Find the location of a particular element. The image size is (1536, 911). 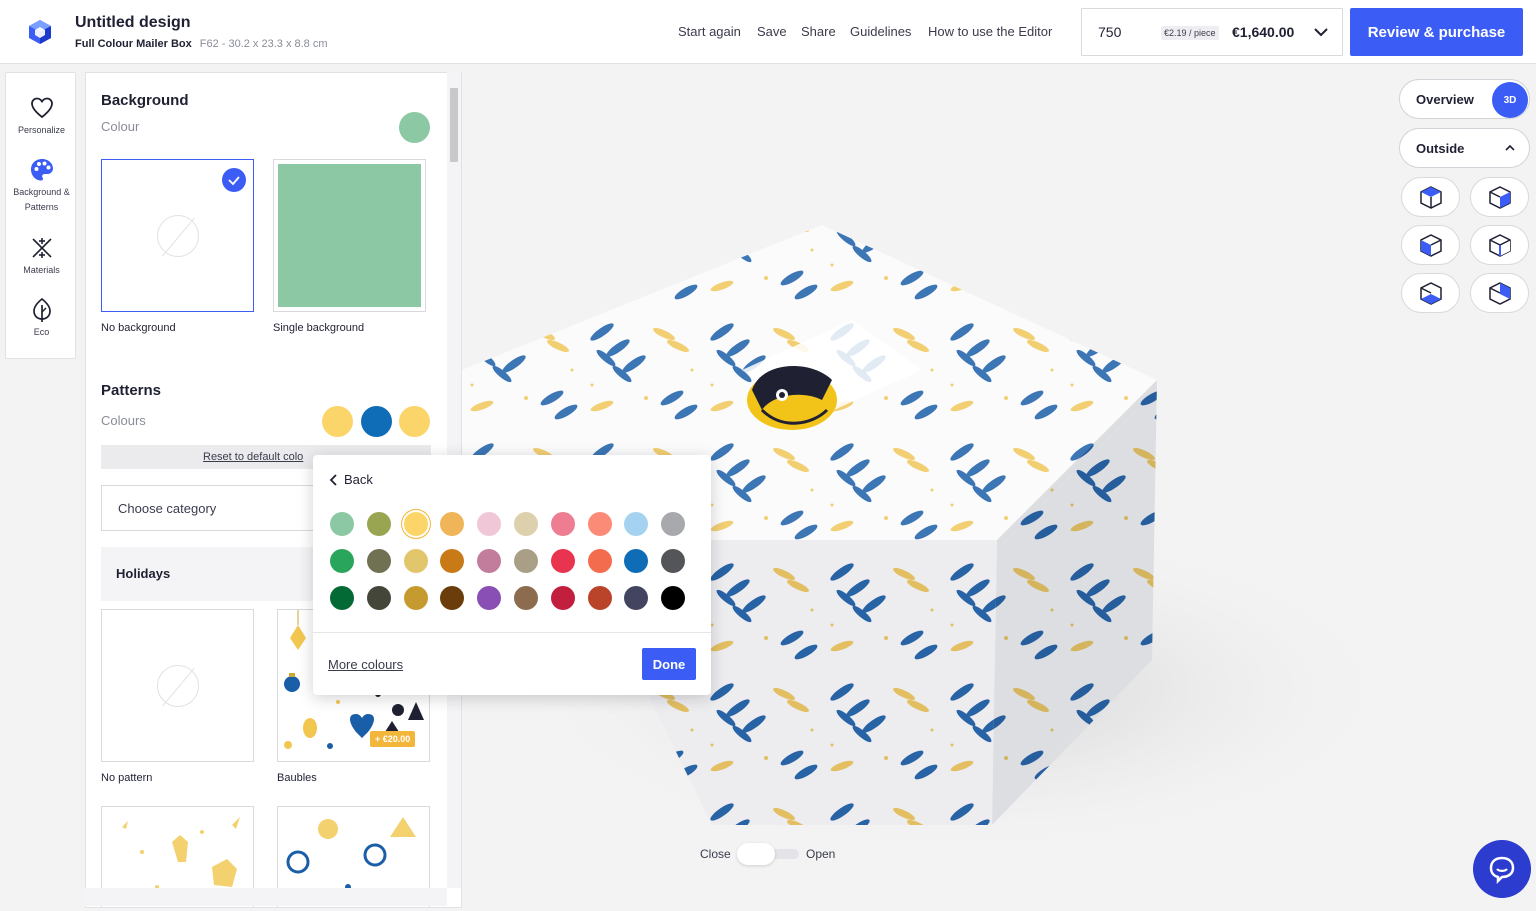

single-background-option is located at coordinates (349, 235).